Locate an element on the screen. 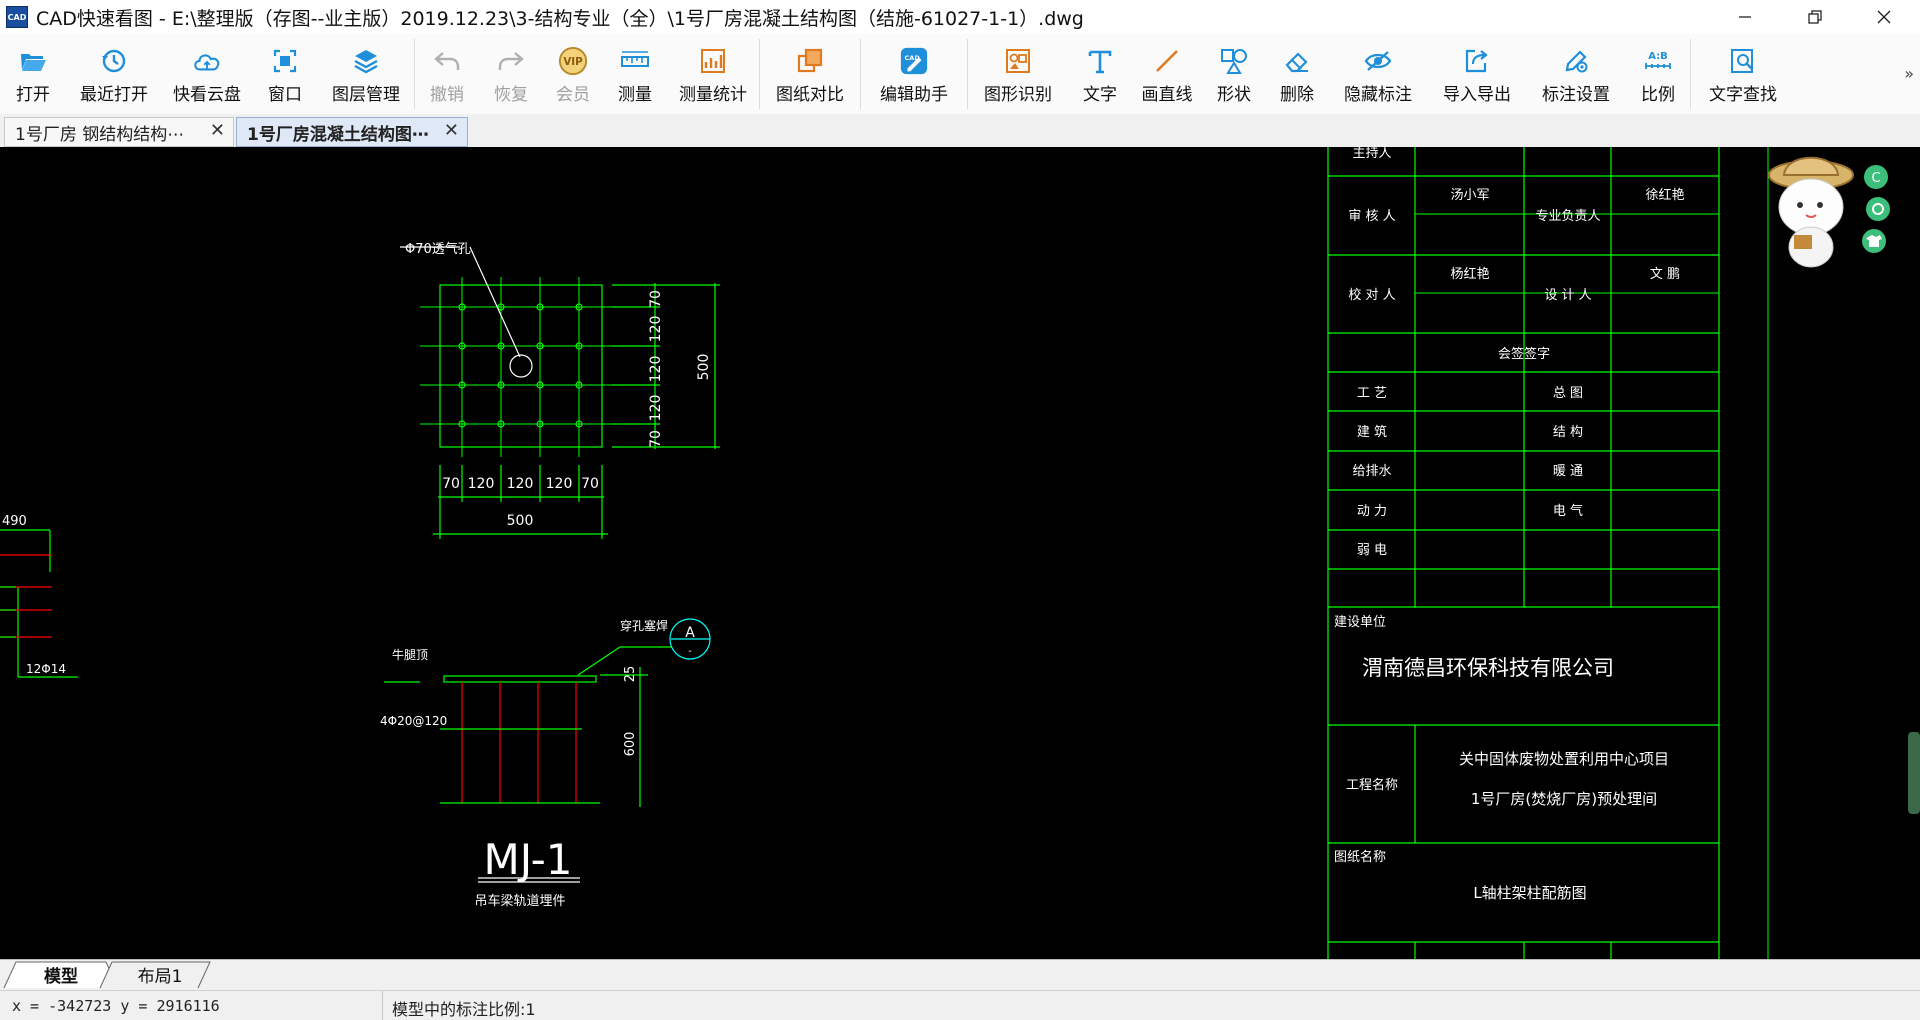 The image size is (1920, 1020). edit-assistant-label: 编辑助手 is located at coordinates (914, 95).